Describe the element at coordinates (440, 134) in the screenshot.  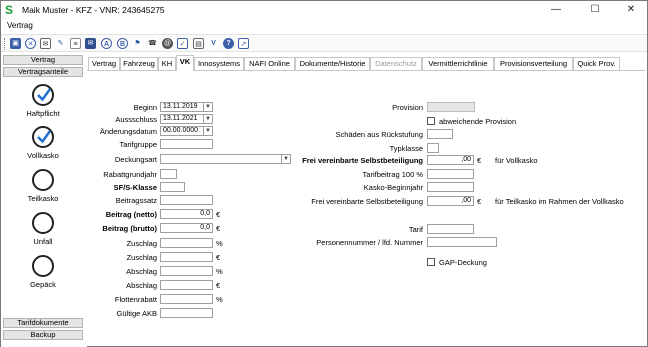
I see `schaeden-field` at that location.